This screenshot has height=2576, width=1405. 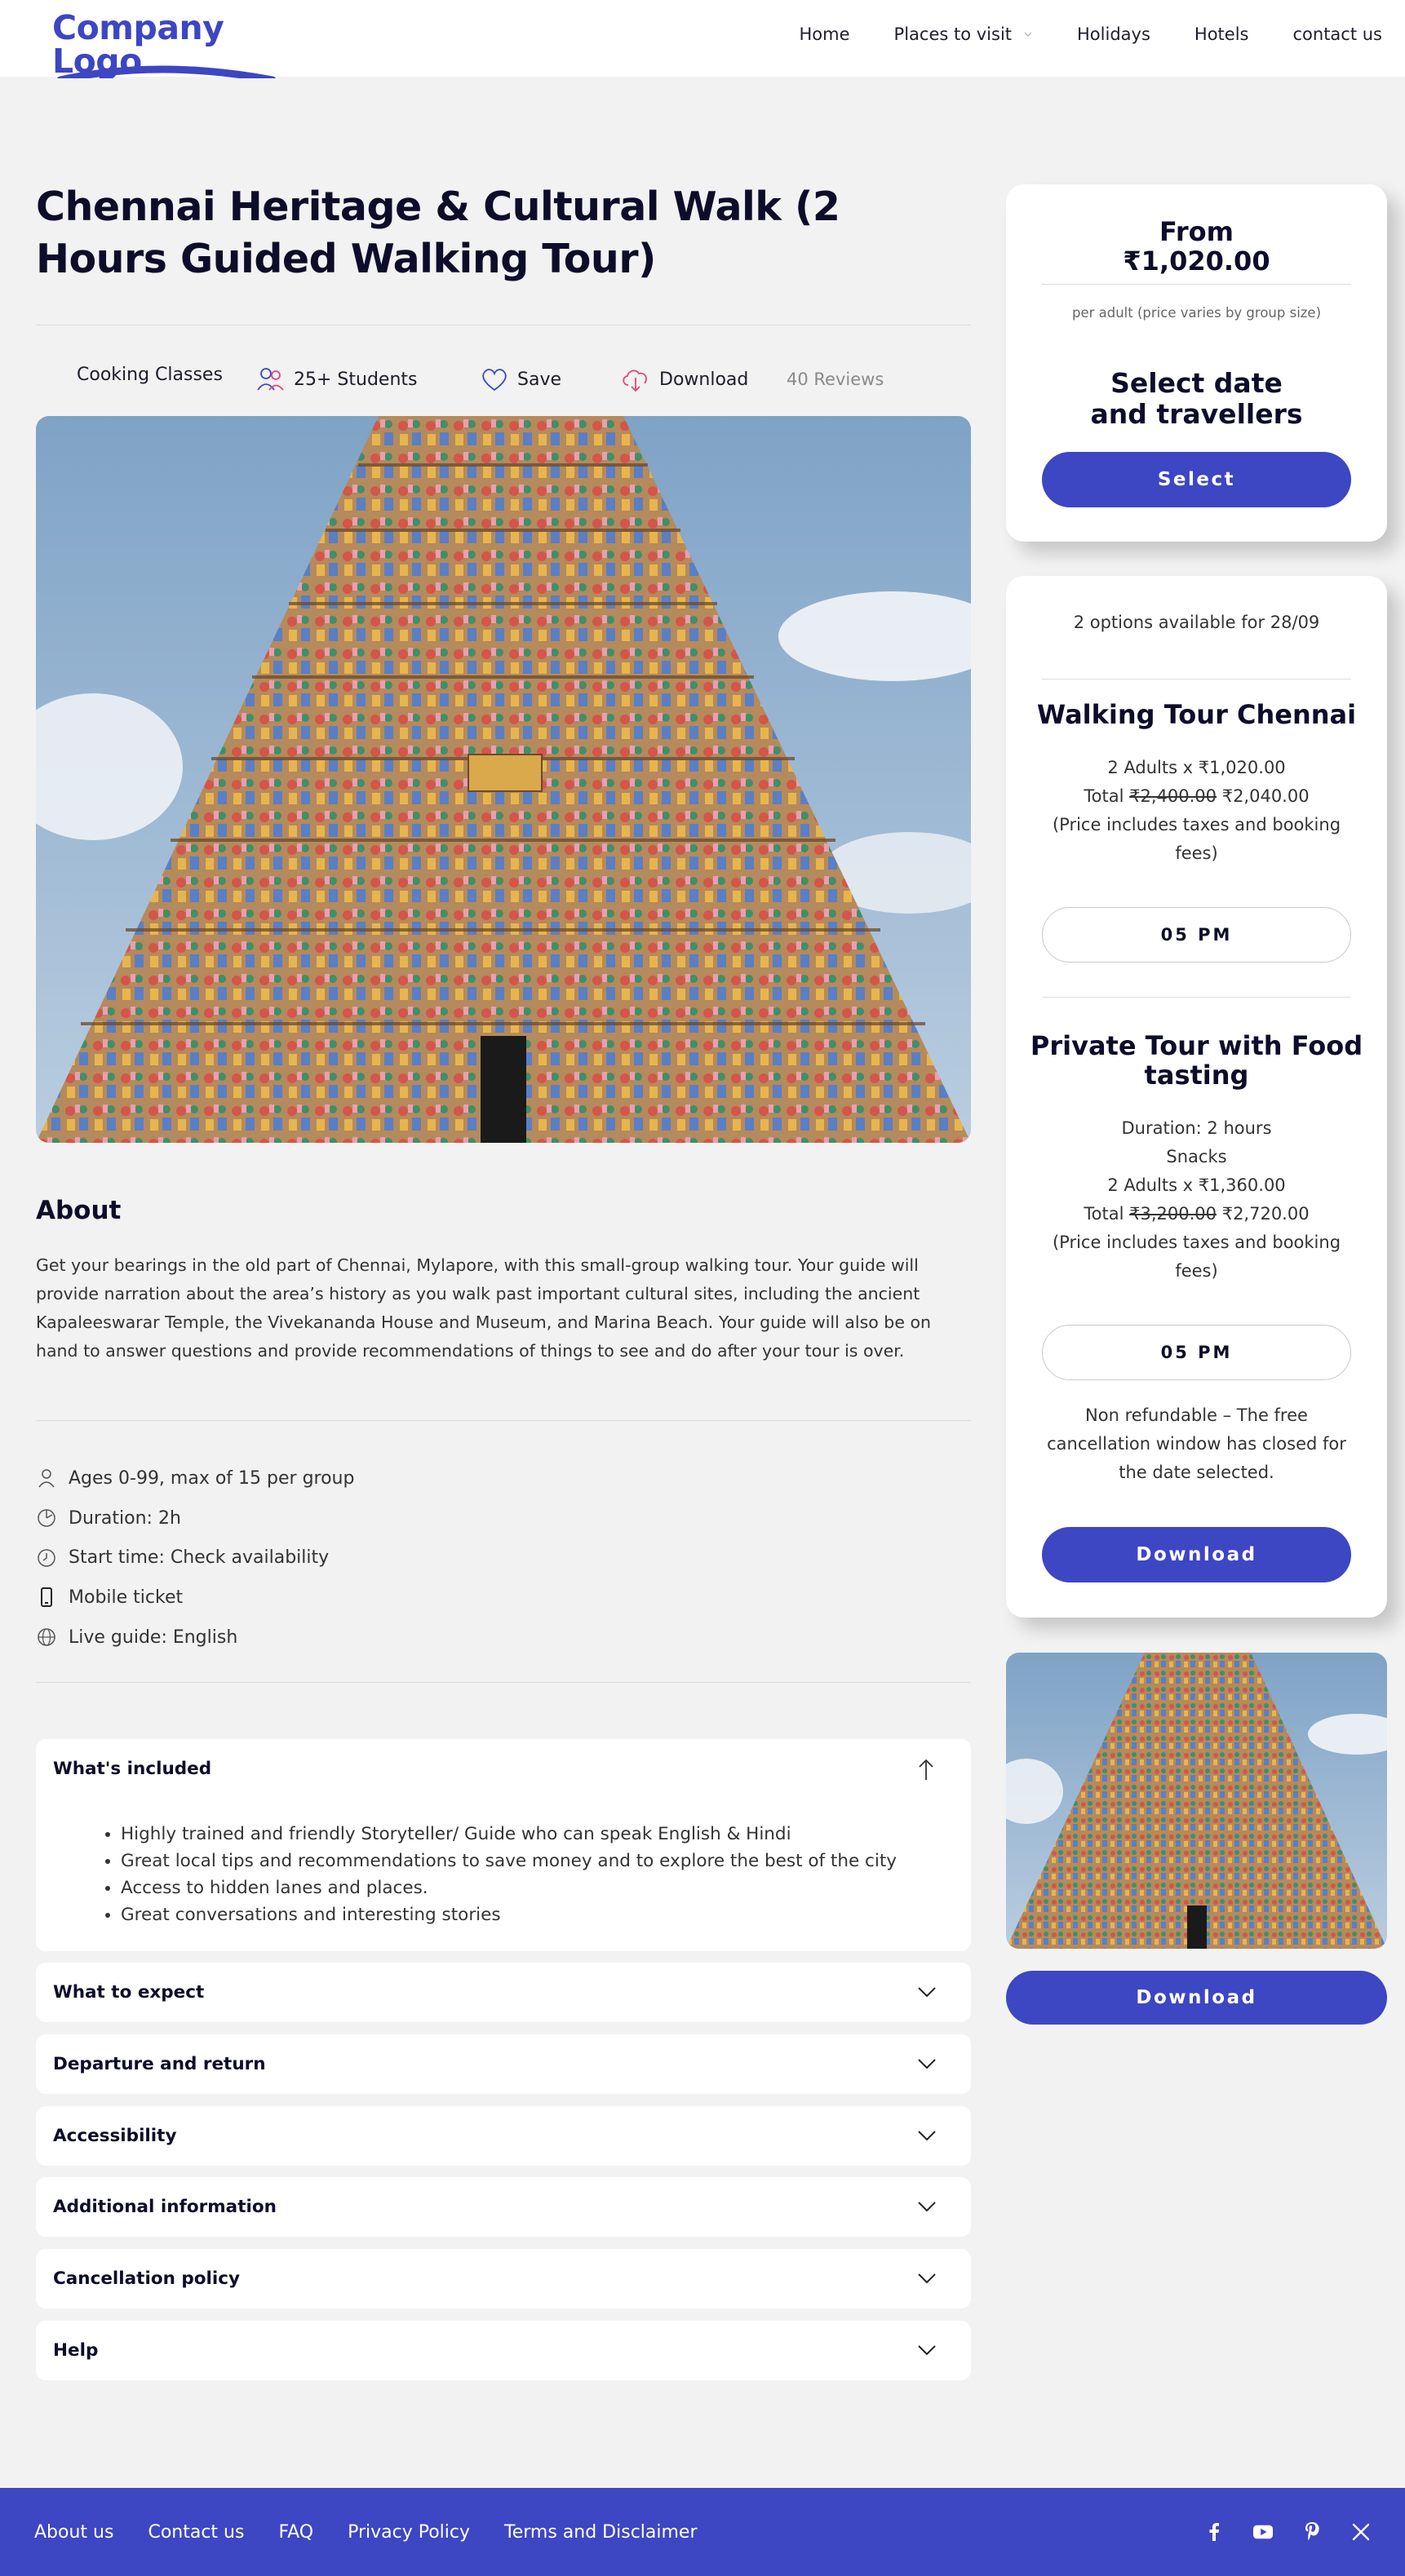 I want to click on social-links, so click(x=1273, y=2532).